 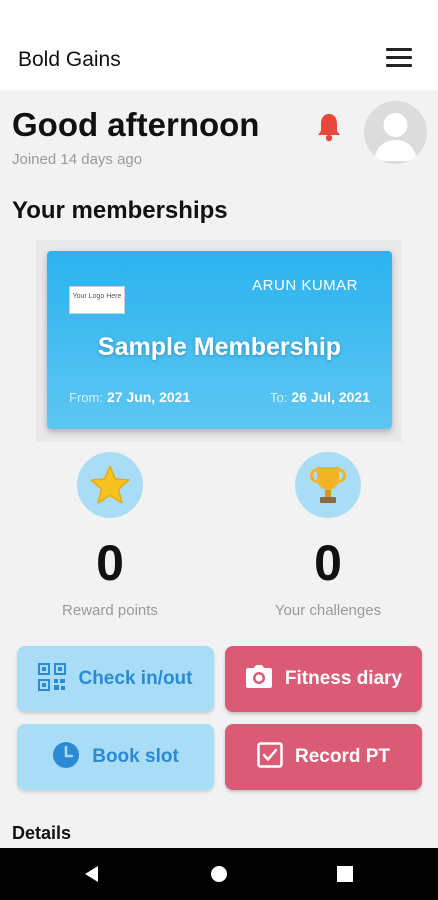 I want to click on fitness-diary-button: Fitness diary, so click(x=323, y=679).